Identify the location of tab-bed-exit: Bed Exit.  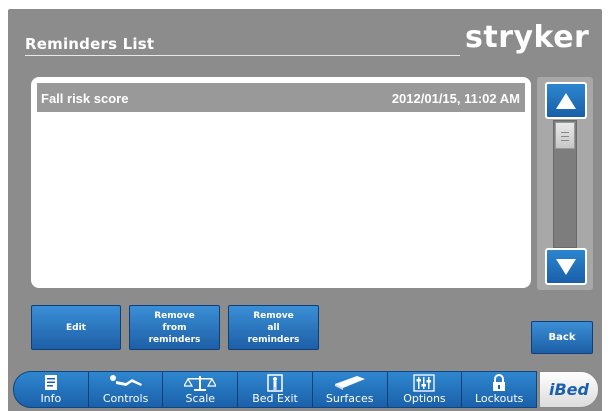
(275, 389).